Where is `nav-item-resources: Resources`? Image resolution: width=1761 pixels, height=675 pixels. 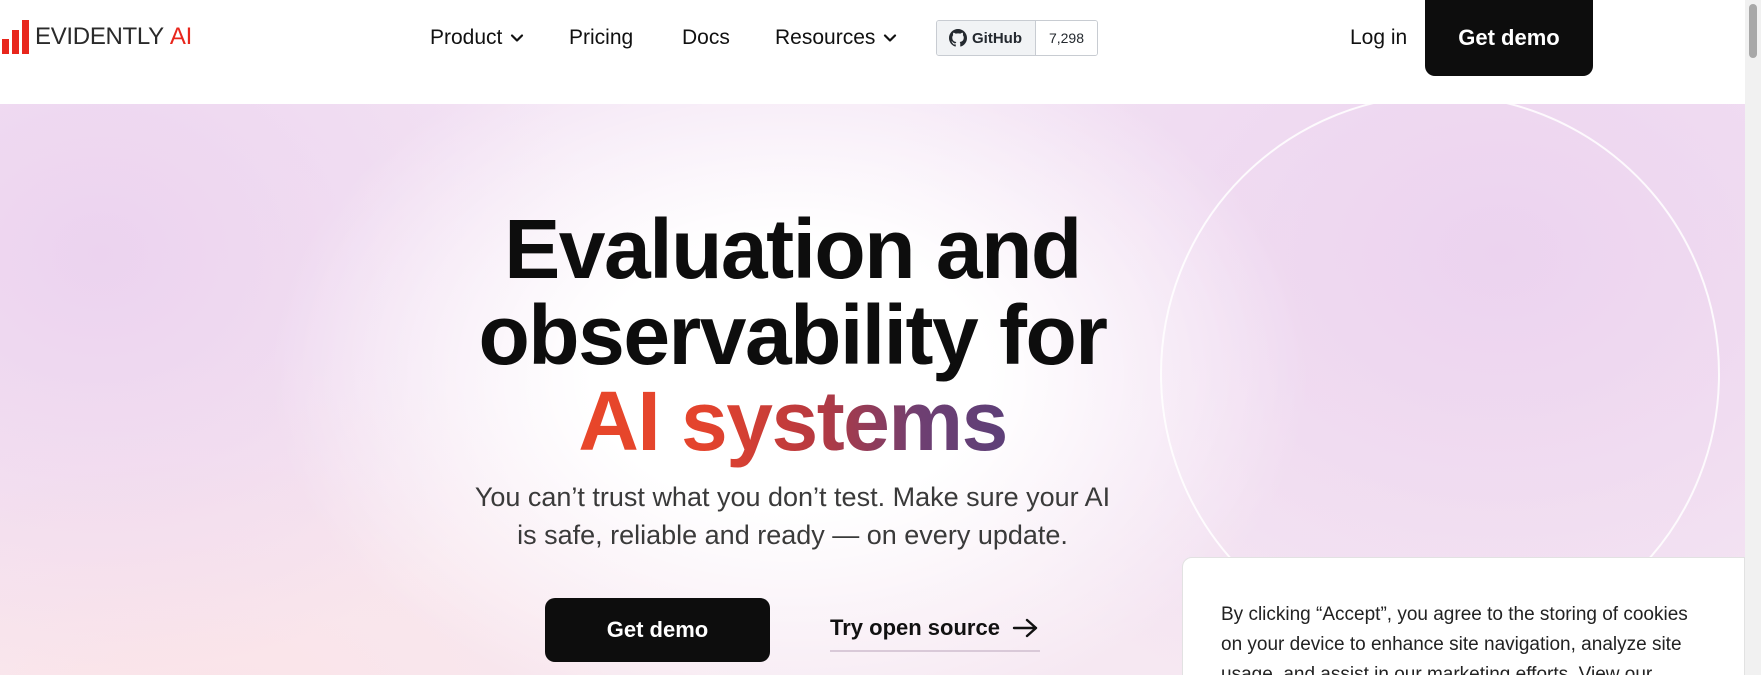
nav-item-resources: Resources is located at coordinates (836, 38).